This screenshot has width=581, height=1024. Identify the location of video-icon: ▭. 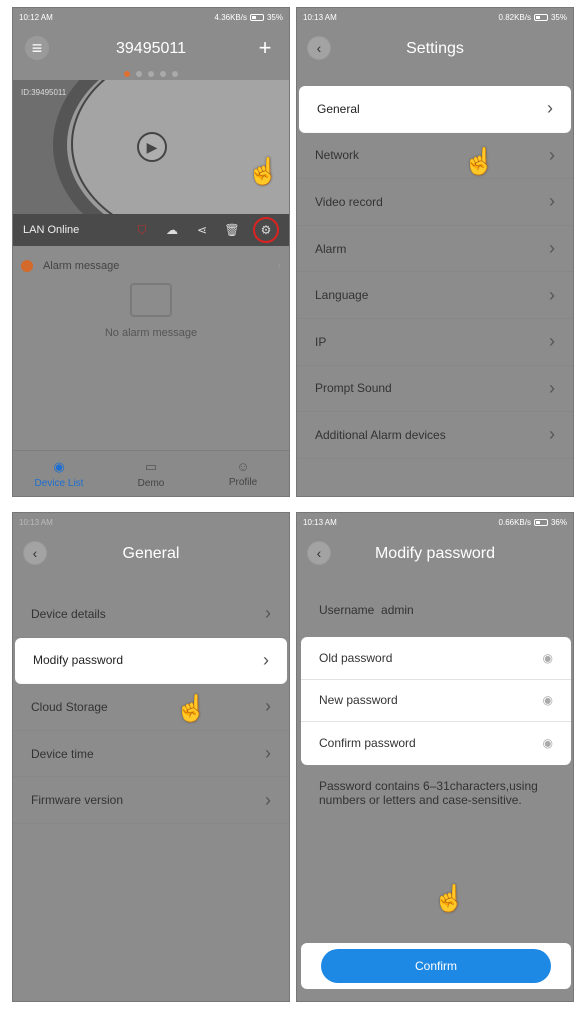
(151, 466).